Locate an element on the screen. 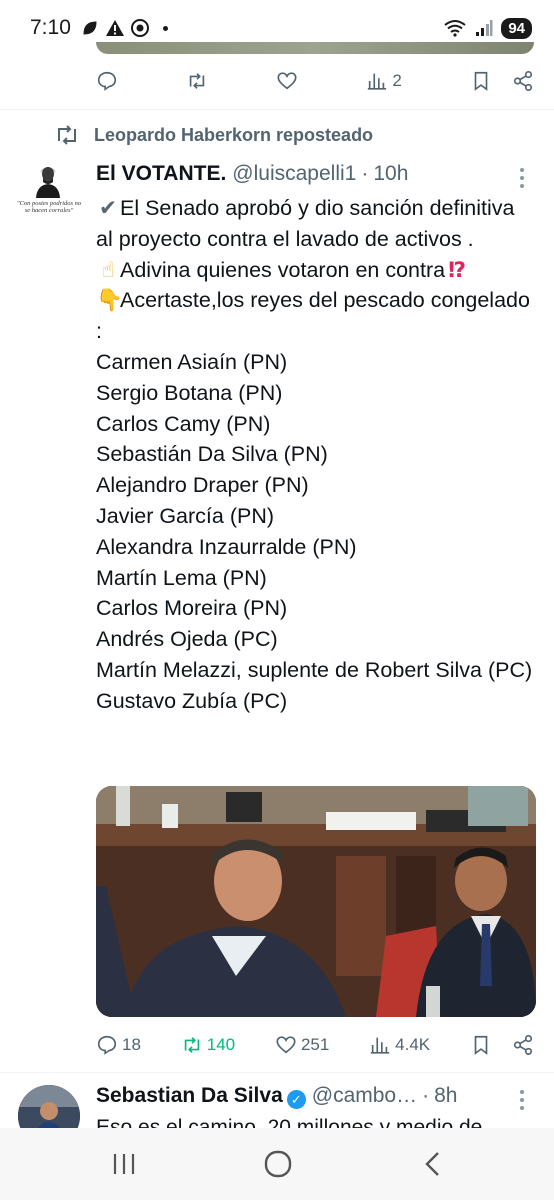 This screenshot has height=1200, width=554. like-count: 251 is located at coordinates (315, 1044).